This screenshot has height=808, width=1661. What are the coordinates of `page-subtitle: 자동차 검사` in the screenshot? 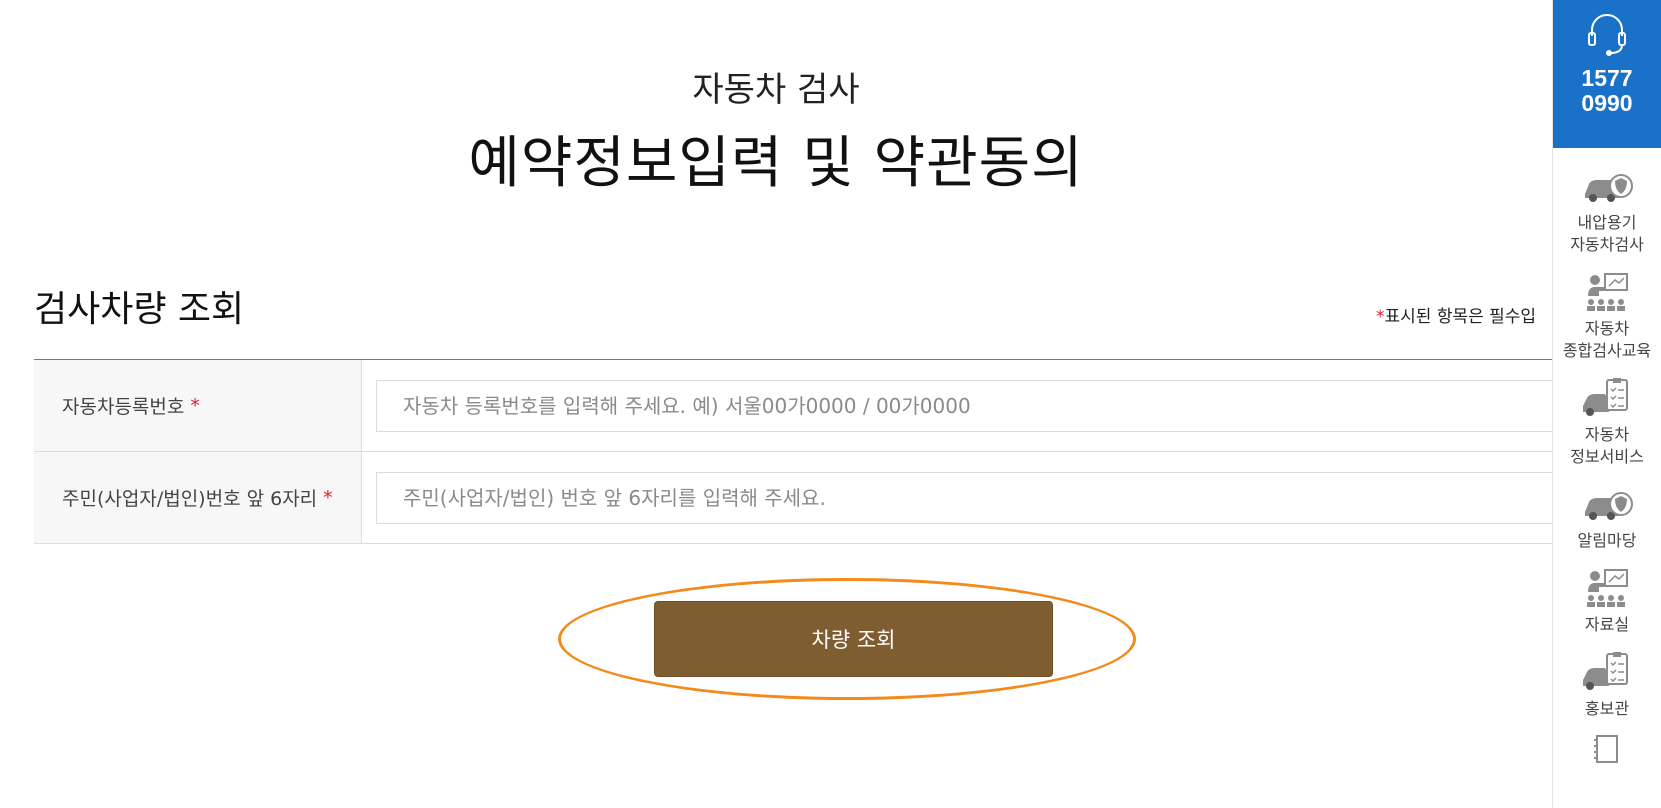 It's located at (776, 90).